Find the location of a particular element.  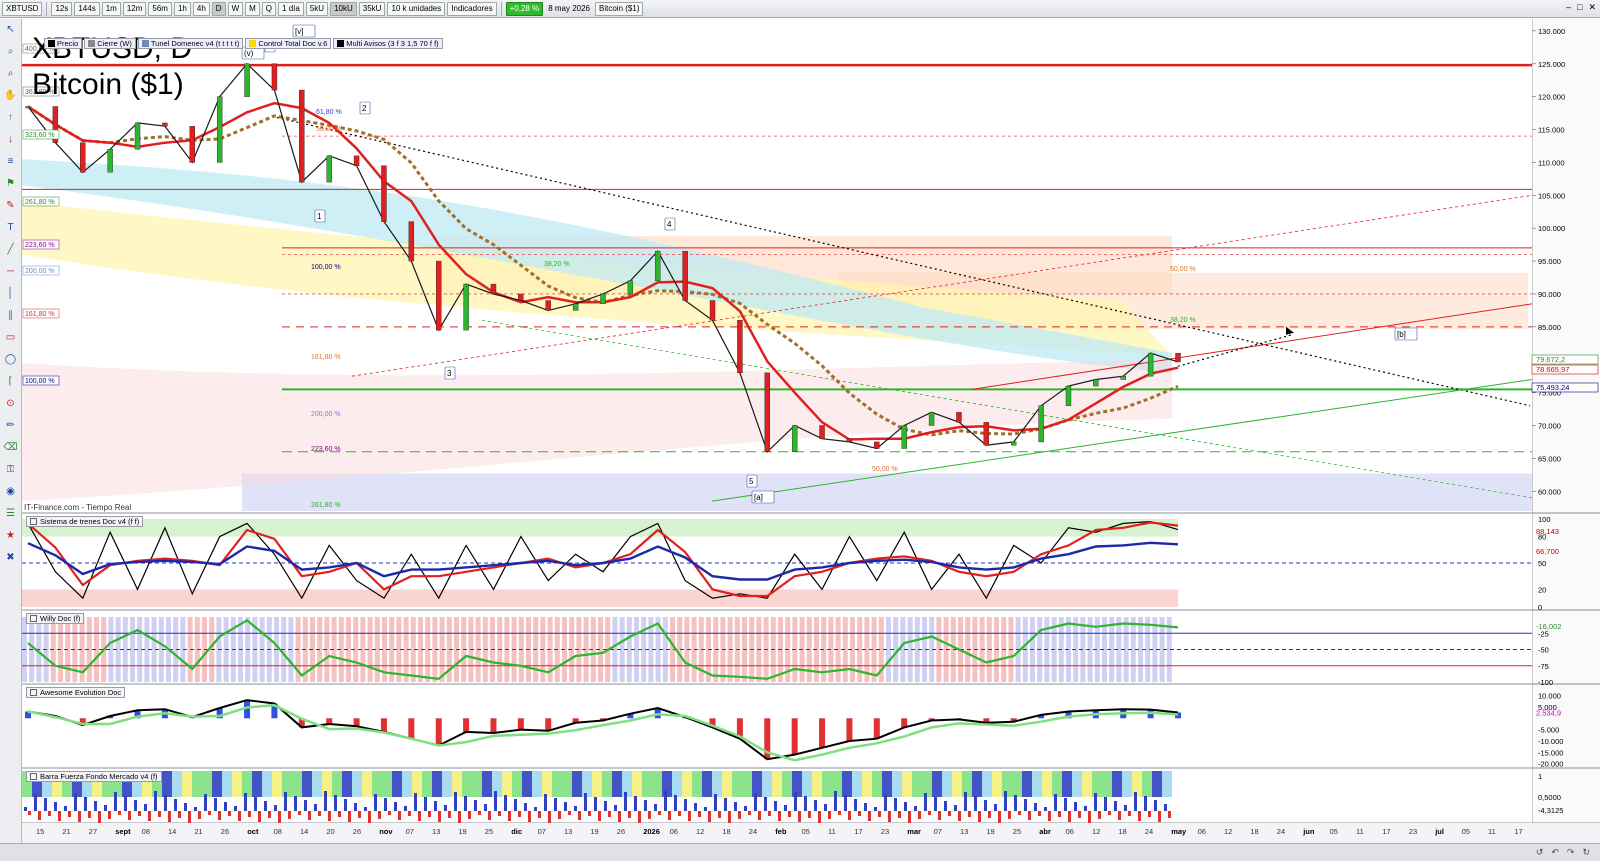

interval-button: 4h is located at coordinates (201, 8).